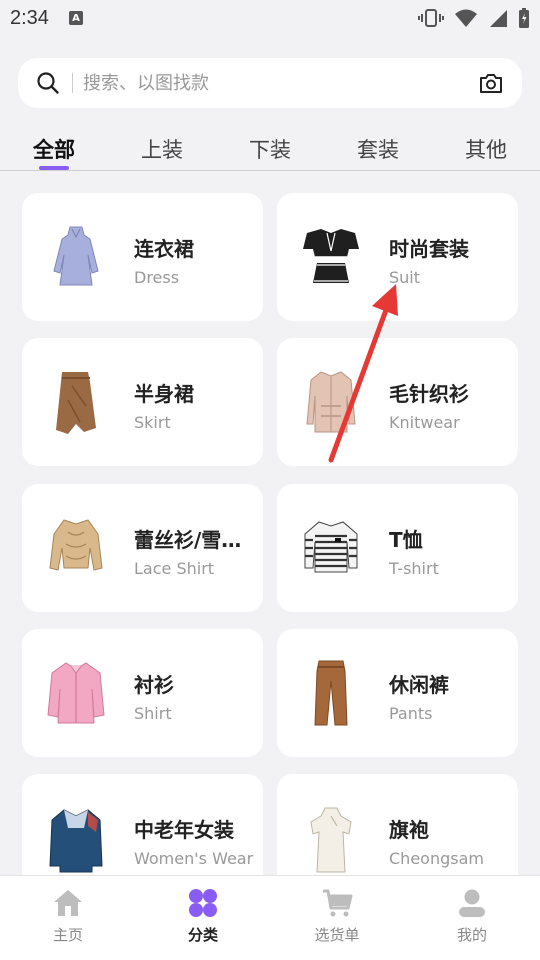 This screenshot has height=960, width=540. Describe the element at coordinates (498, 18) in the screenshot. I see `signal-icon` at that location.